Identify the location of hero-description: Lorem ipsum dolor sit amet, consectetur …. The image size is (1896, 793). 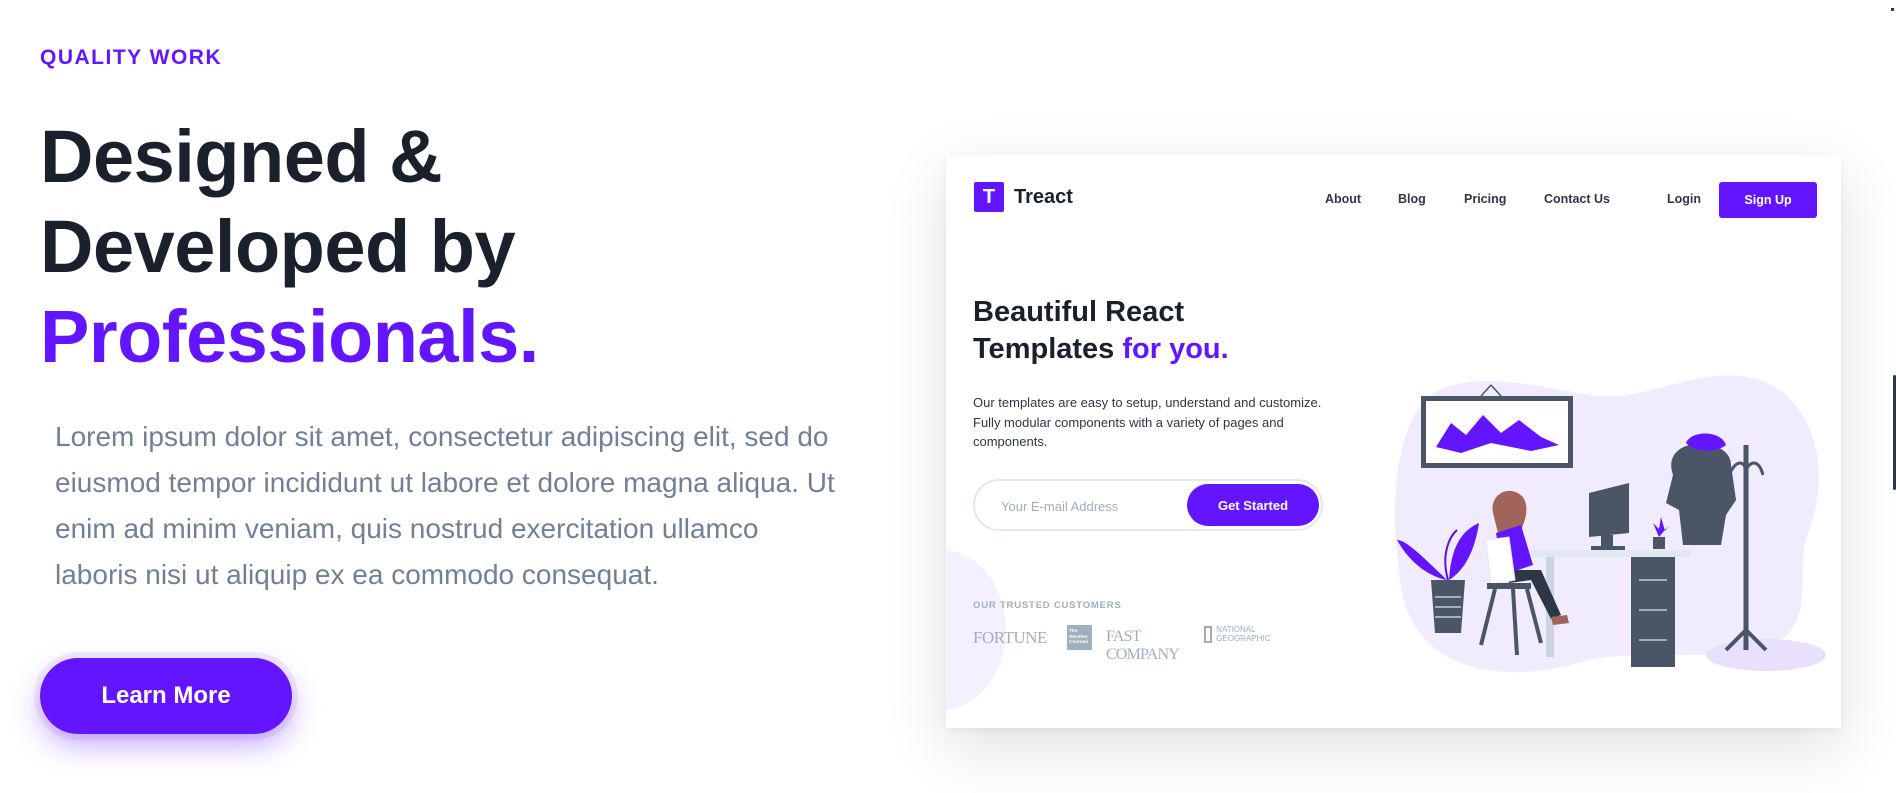
(445, 505).